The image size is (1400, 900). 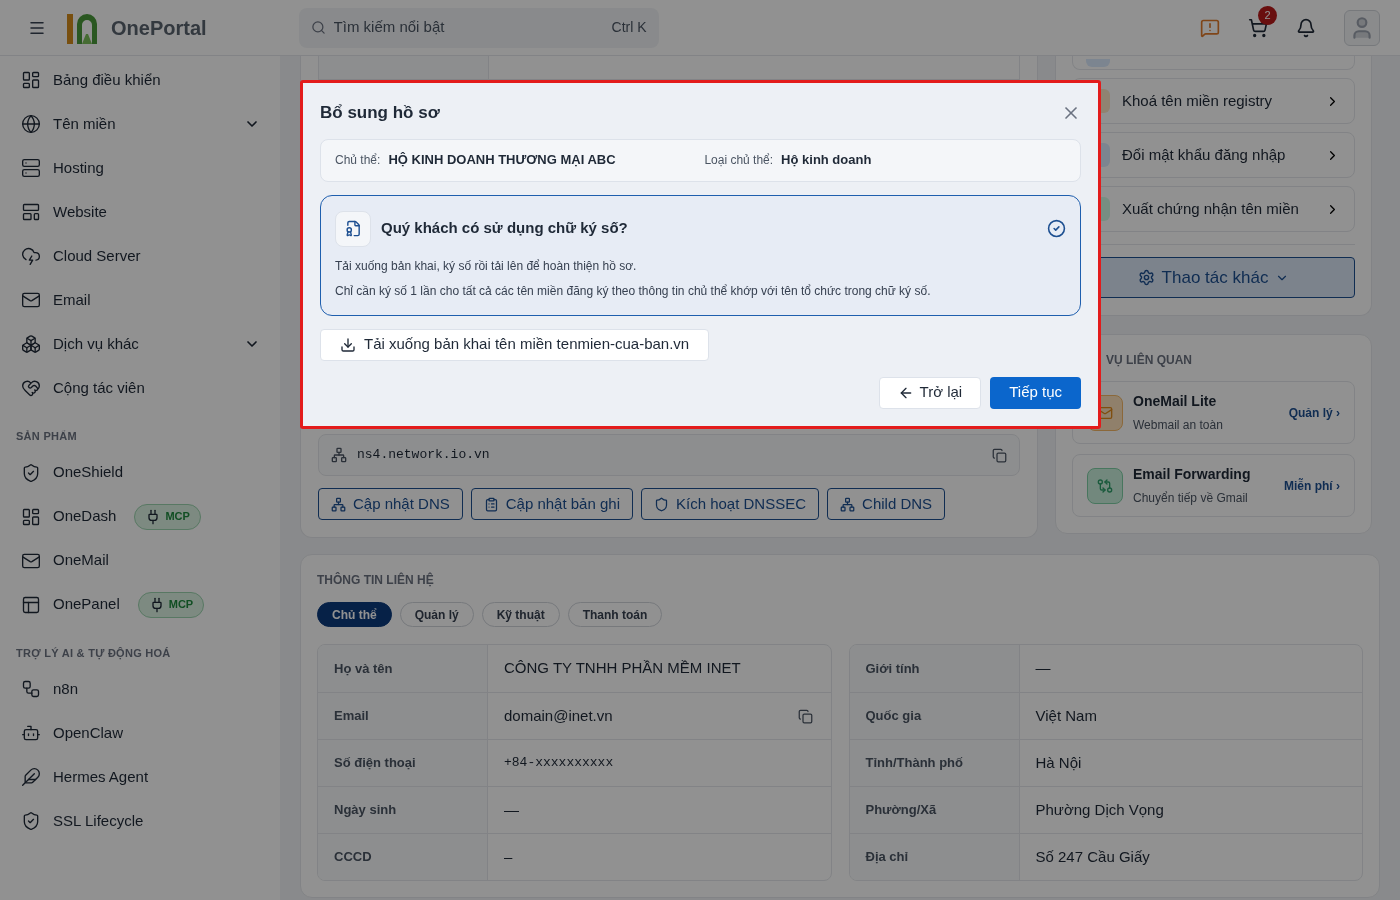 What do you see at coordinates (140, 124) in the screenshot?
I see `sidebar-item: Tên miền` at bounding box center [140, 124].